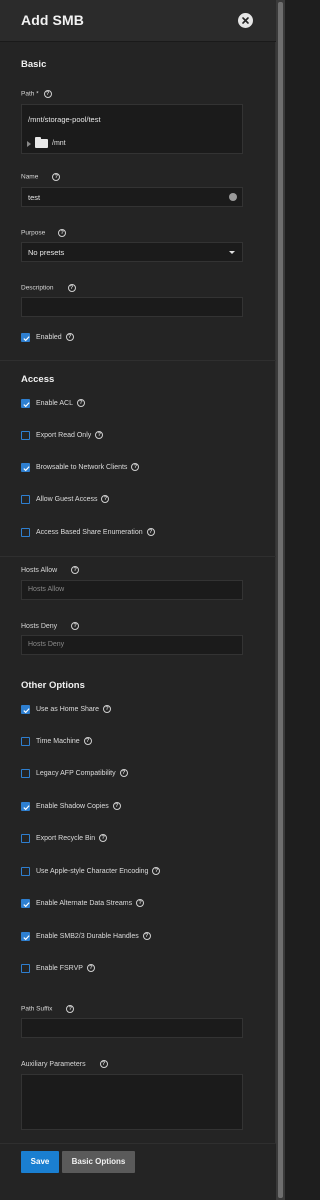 The image size is (320, 1200). Describe the element at coordinates (141, 807) in the screenshot. I see `shadow-copies-checkbox: Enable Shadow Copies?` at that location.